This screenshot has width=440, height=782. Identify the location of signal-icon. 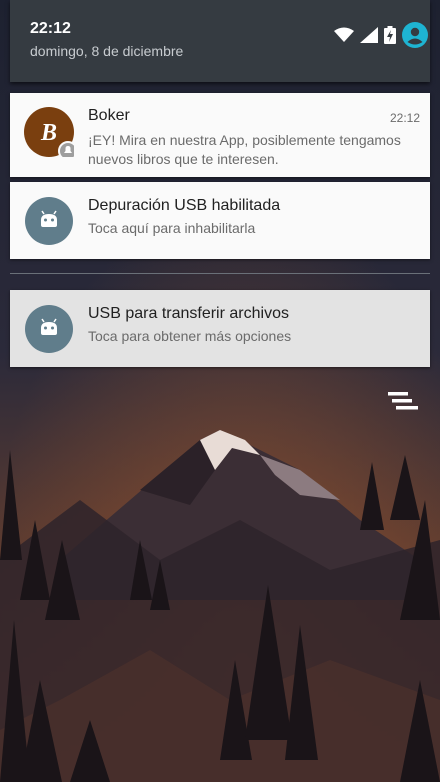
(369, 37).